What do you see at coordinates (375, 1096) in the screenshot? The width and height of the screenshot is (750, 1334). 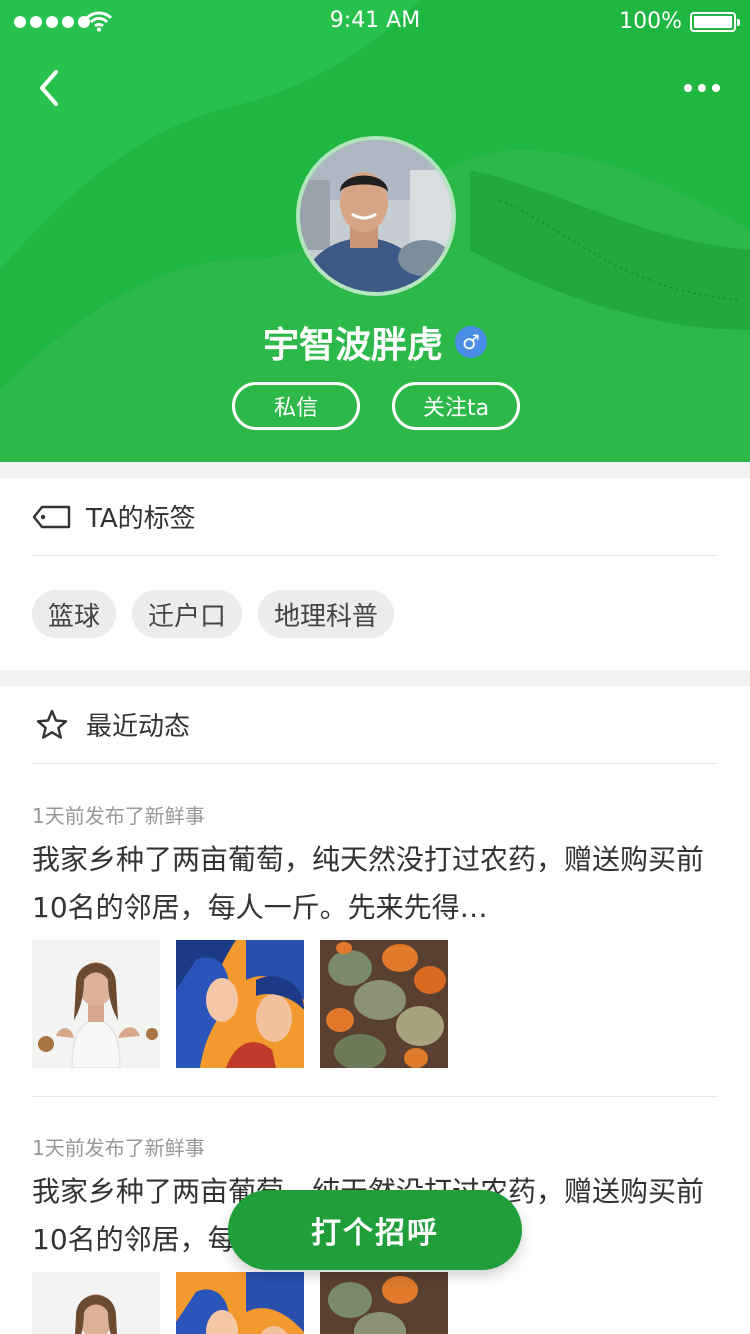 I see `post-divider` at bounding box center [375, 1096].